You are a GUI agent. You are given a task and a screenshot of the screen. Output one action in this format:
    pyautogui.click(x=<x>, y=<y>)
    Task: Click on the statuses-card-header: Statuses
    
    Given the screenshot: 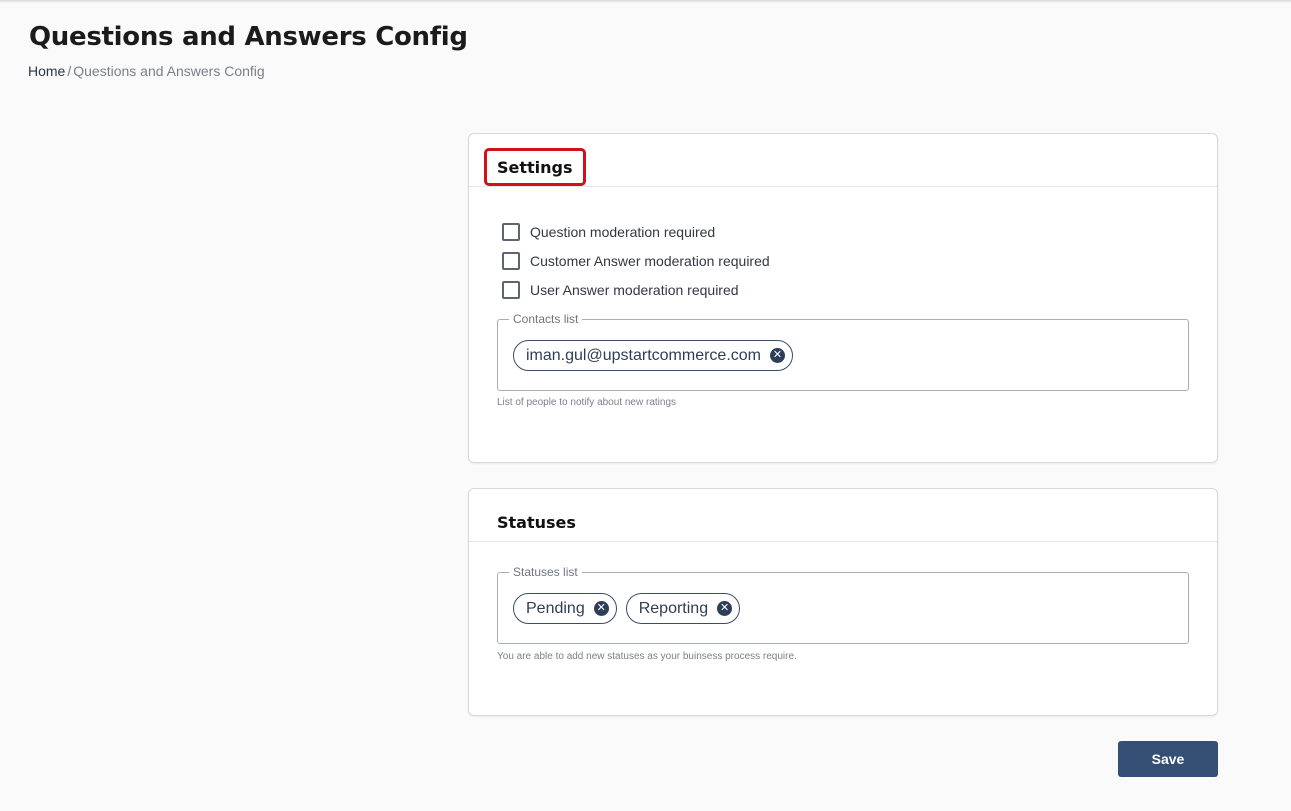 What is the action you would take?
    pyautogui.click(x=843, y=515)
    